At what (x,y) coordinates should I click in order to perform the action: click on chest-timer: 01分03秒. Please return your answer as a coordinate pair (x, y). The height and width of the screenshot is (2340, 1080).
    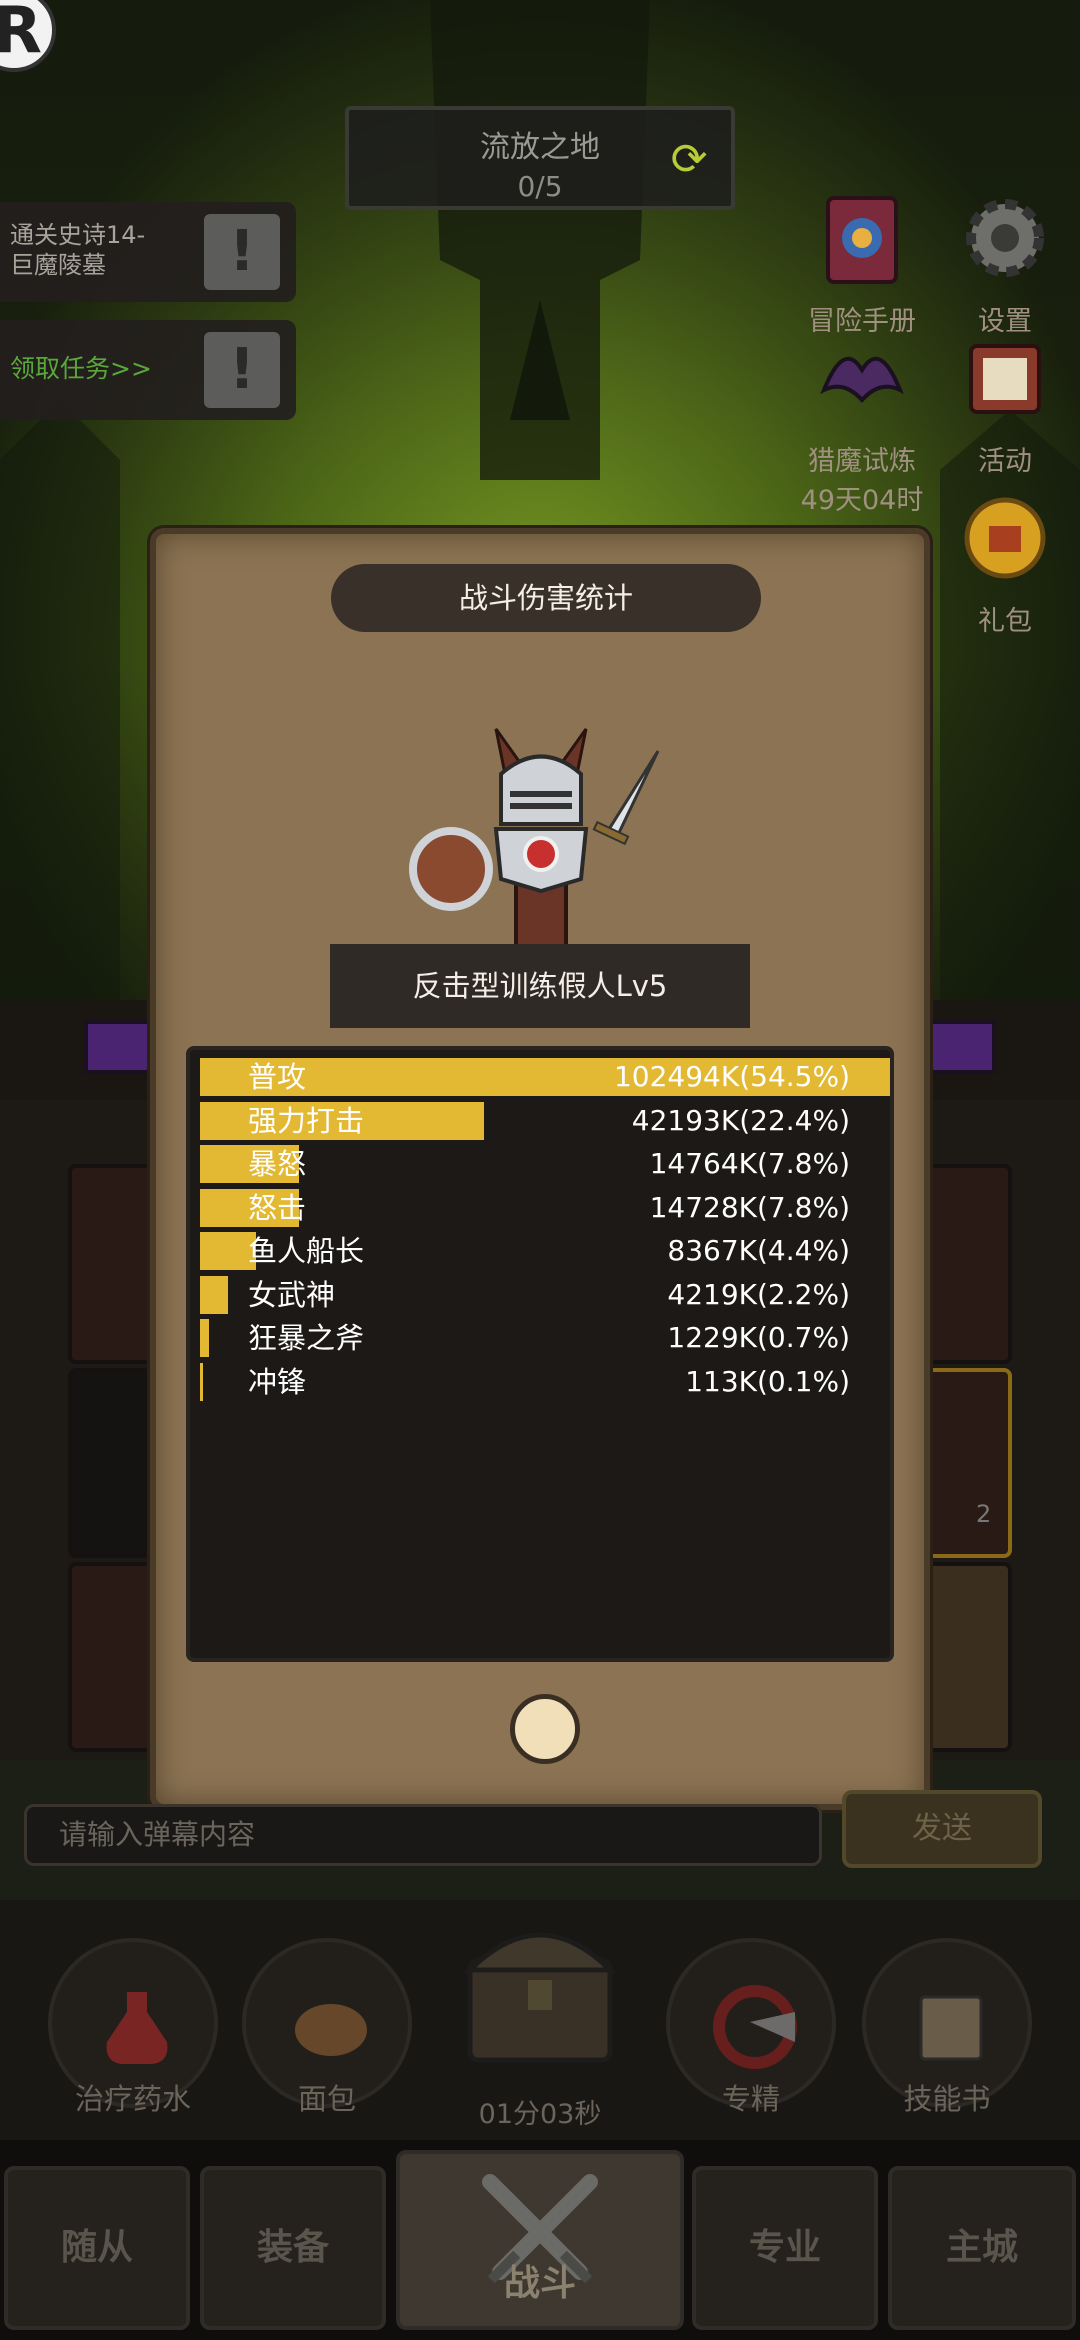
    Looking at the image, I should click on (540, 2114).